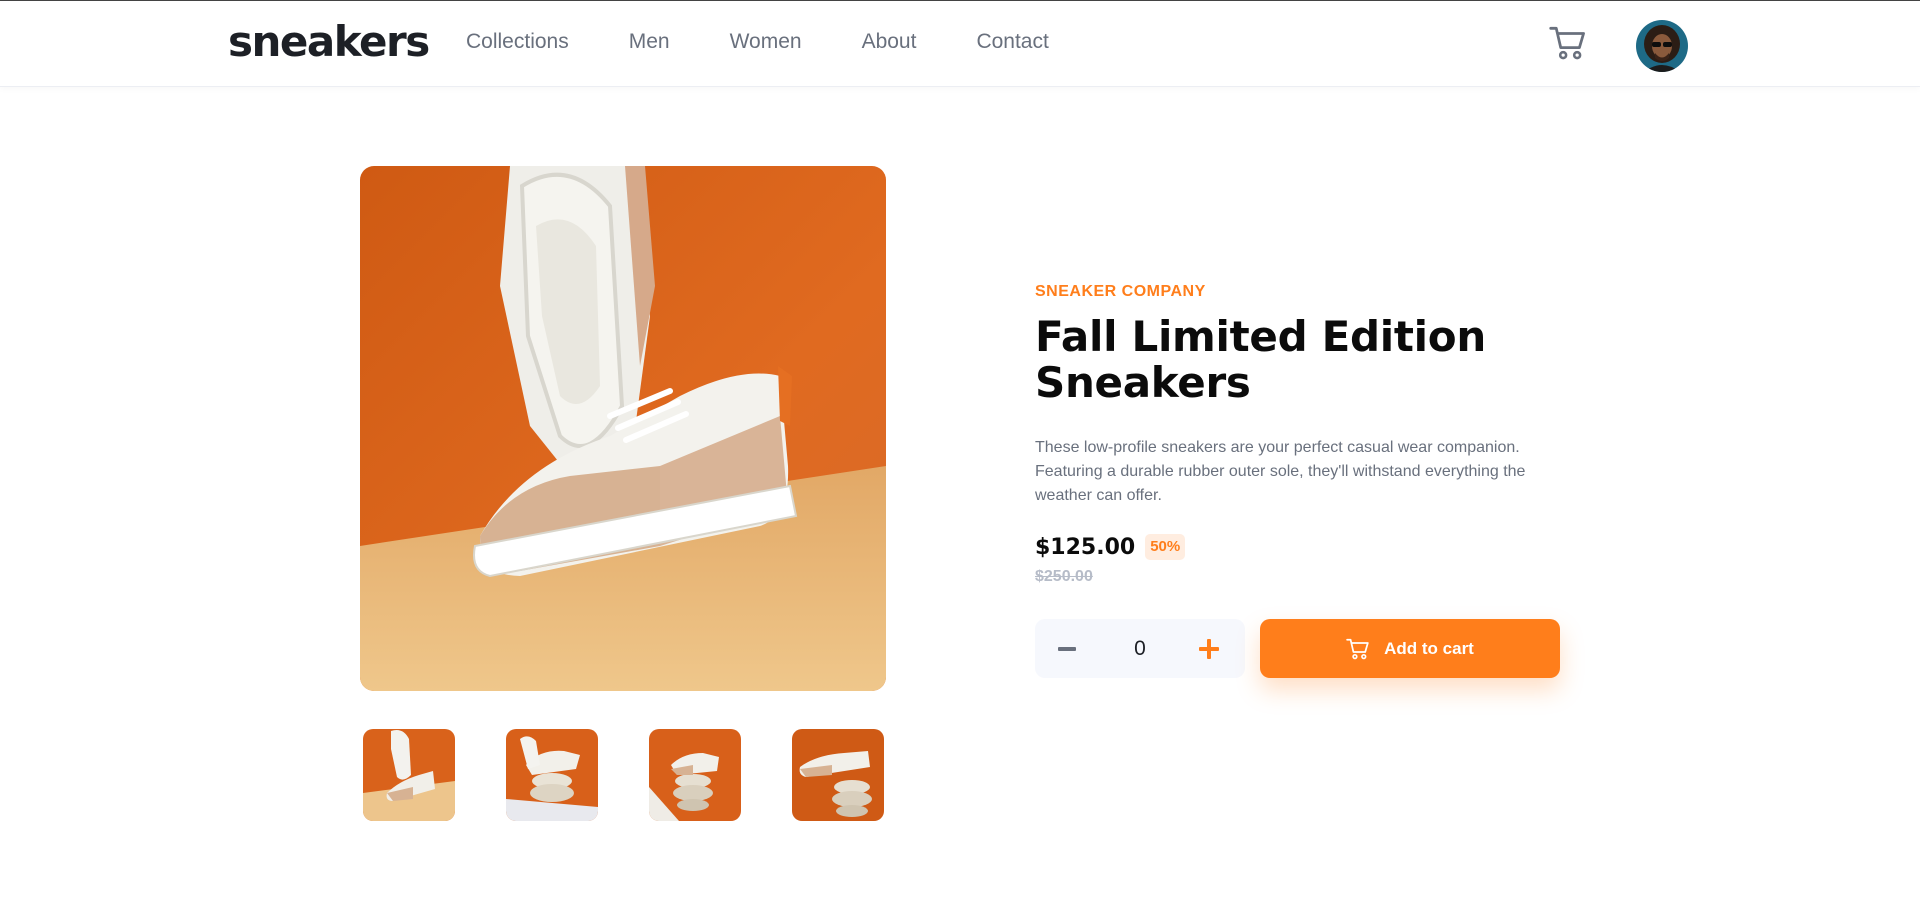 The height and width of the screenshot is (905, 1920). What do you see at coordinates (766, 42) in the screenshot?
I see `nav-women: Women` at bounding box center [766, 42].